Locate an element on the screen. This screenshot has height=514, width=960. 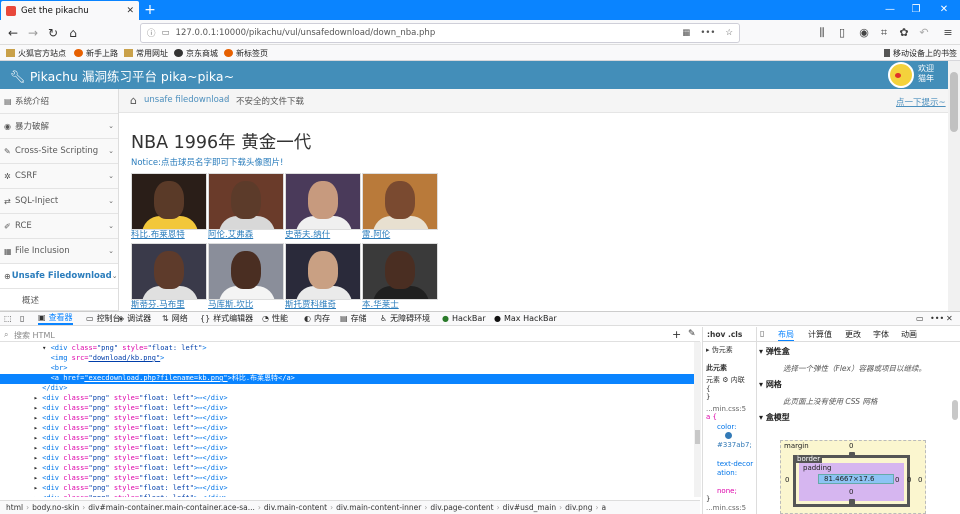
devtools-tab: ▭ 控制台 is located at coordinates (103, 318).